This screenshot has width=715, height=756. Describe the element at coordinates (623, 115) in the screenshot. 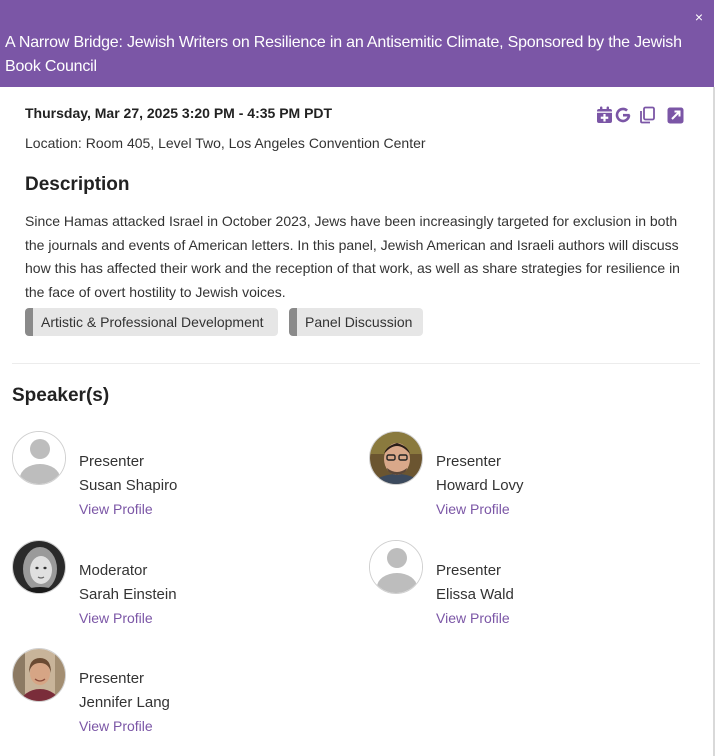

I see `google-calendar-icon` at that location.